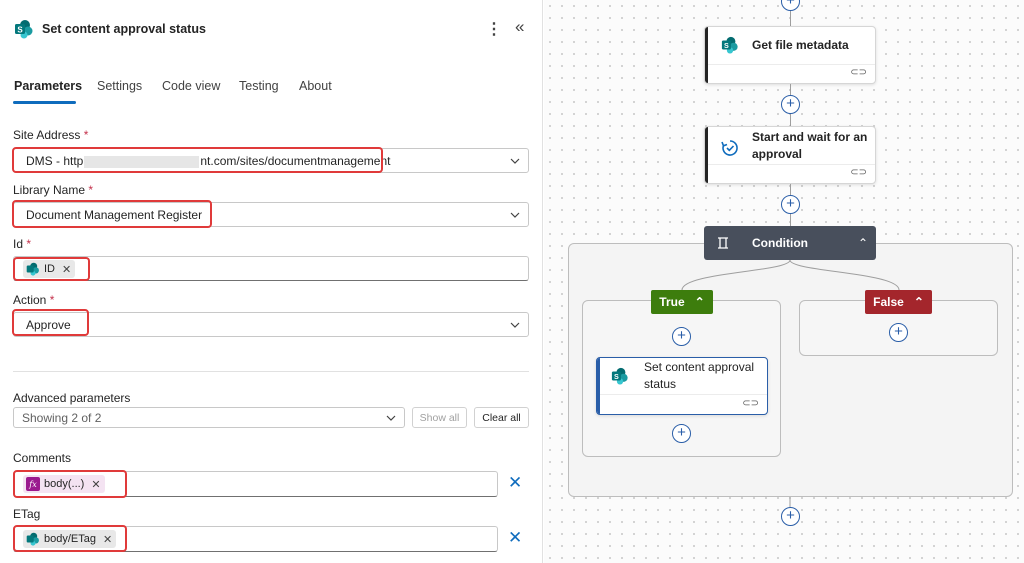  I want to click on false-branch-label: False, so click(888, 302).